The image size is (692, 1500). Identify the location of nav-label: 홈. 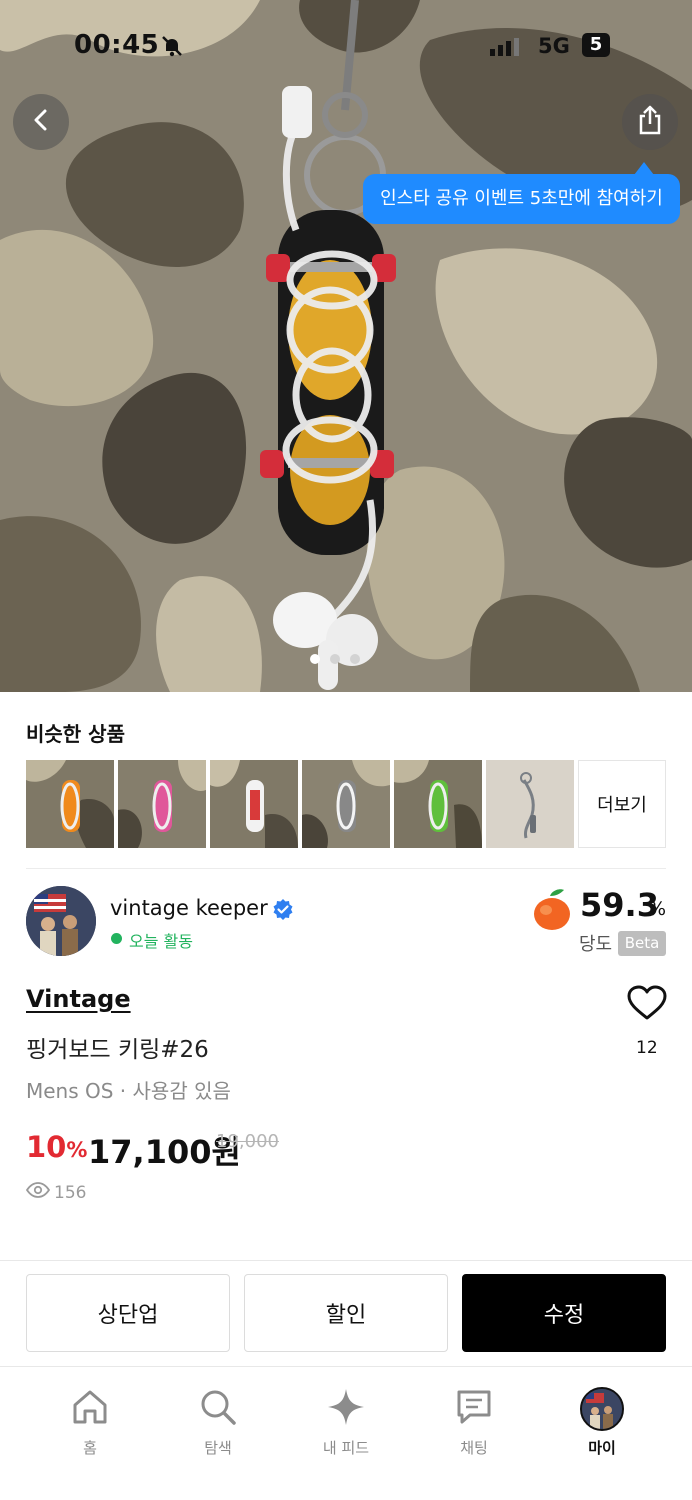
(90, 1448).